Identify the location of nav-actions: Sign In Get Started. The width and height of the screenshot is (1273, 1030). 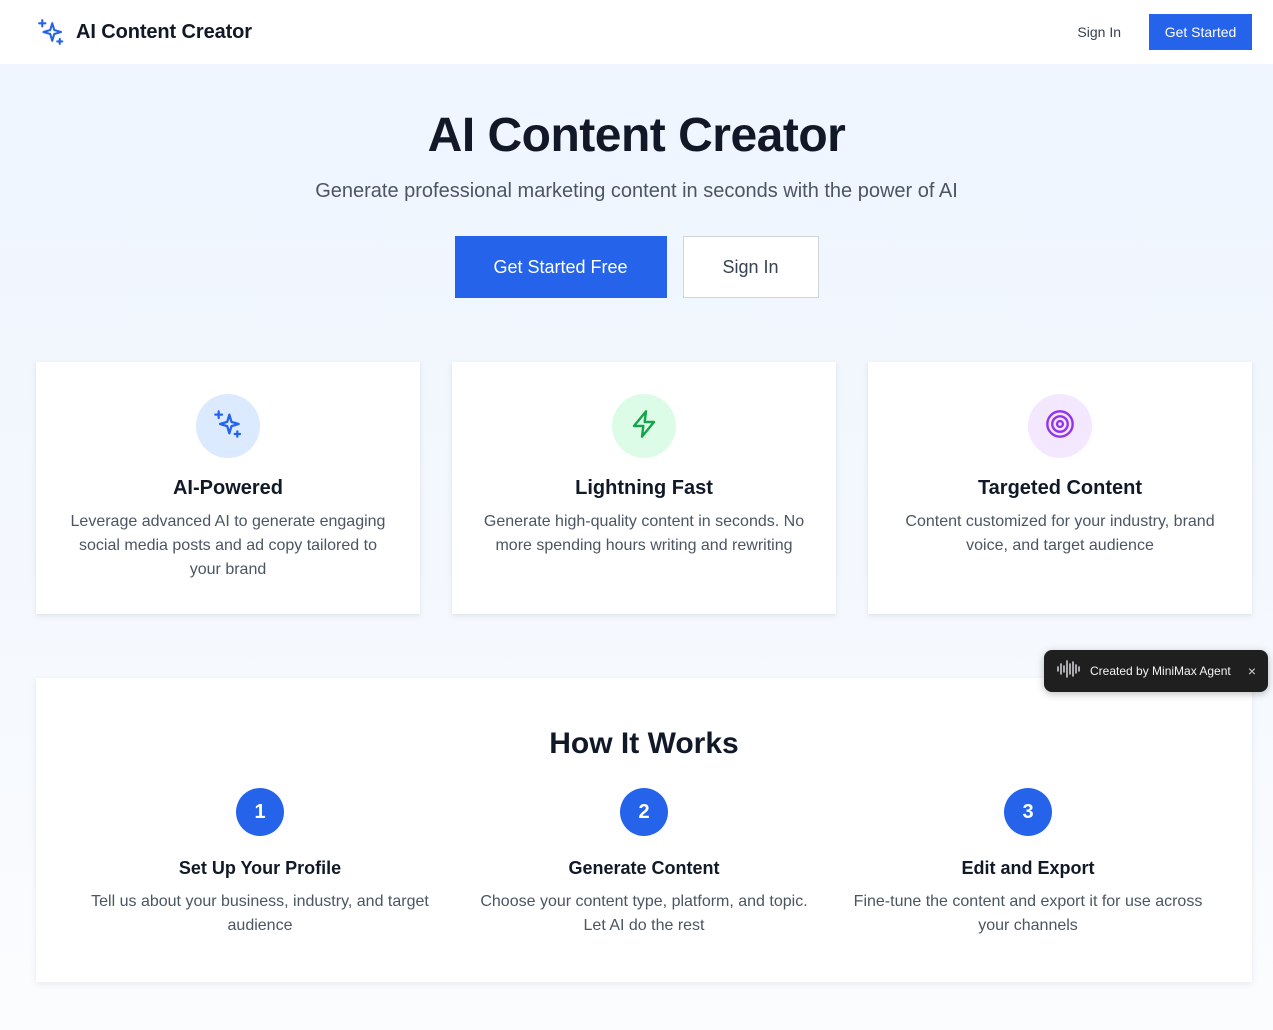
(1164, 32).